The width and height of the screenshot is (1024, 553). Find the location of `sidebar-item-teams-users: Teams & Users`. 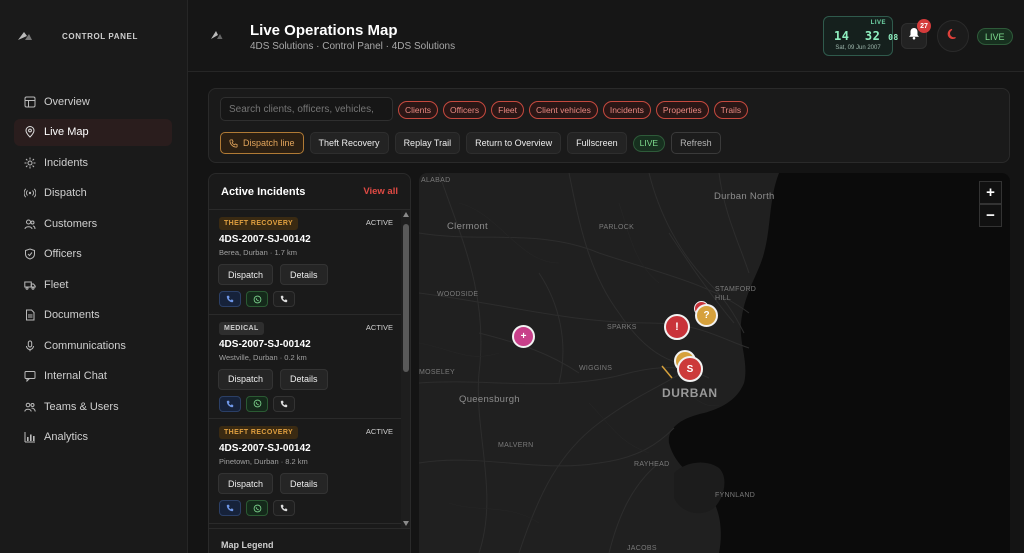

sidebar-item-teams-users: Teams & Users is located at coordinates (93, 406).